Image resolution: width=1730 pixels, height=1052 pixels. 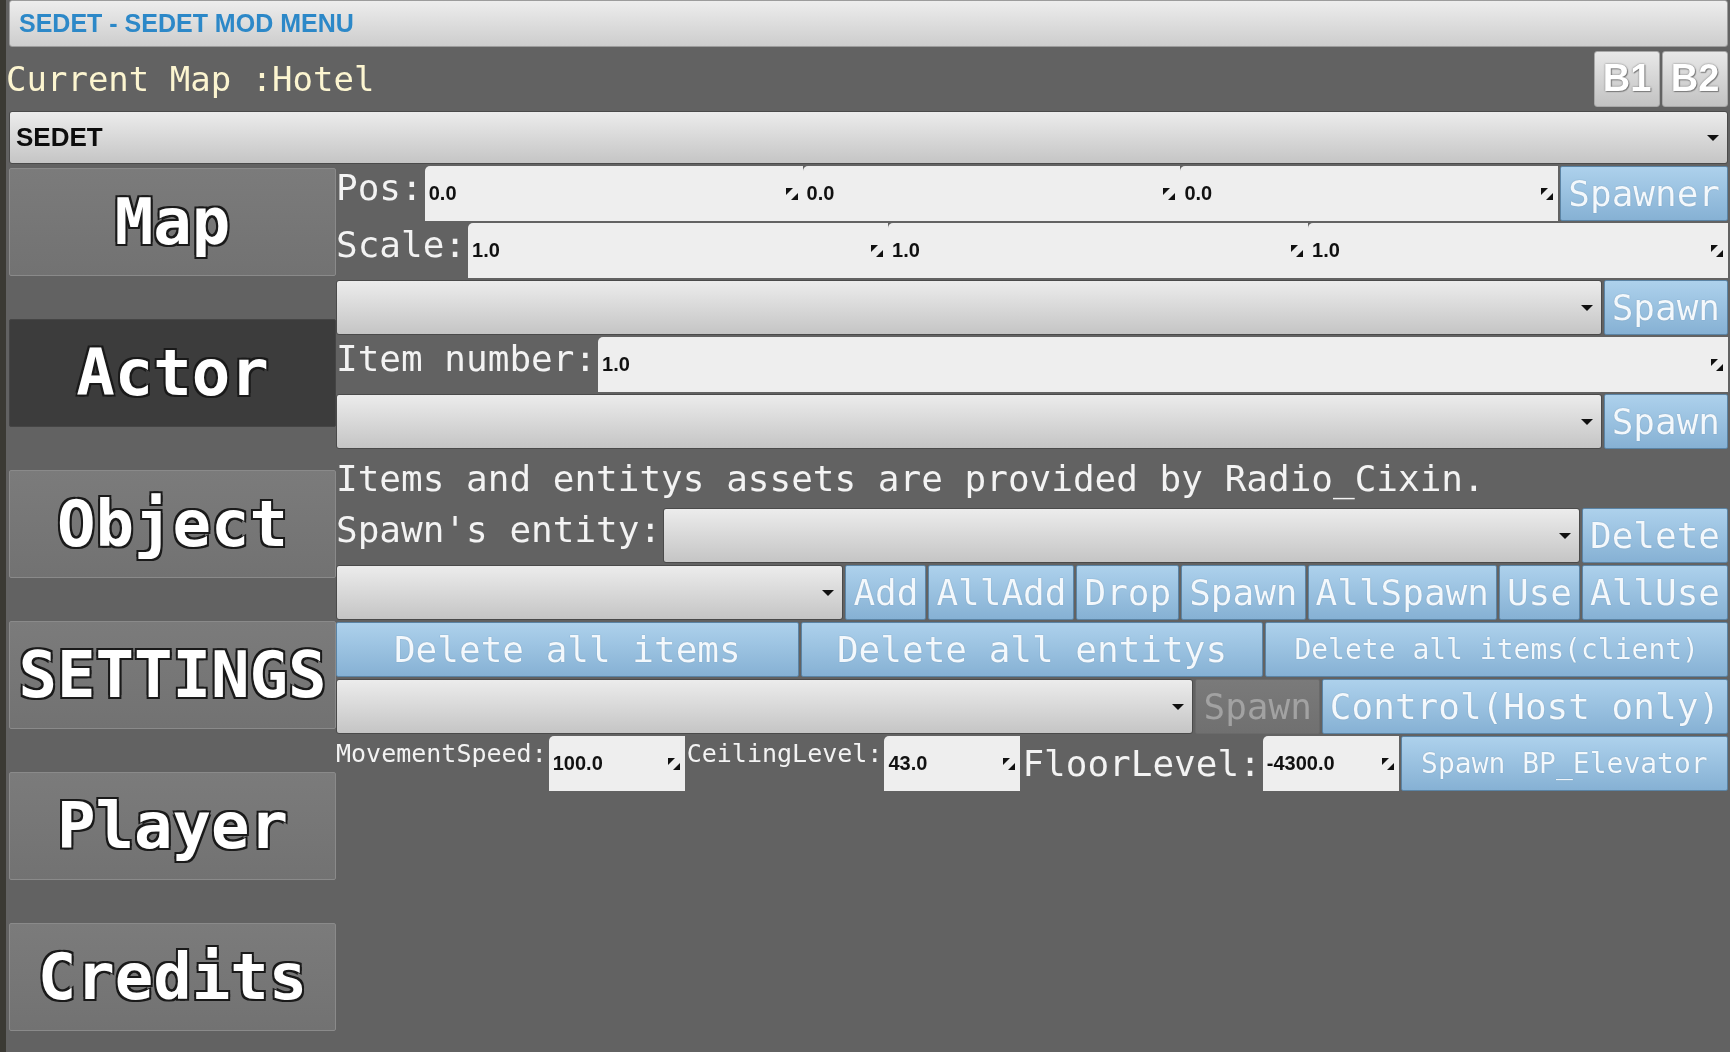 I want to click on dropdown: SEDET, so click(x=868, y=137).